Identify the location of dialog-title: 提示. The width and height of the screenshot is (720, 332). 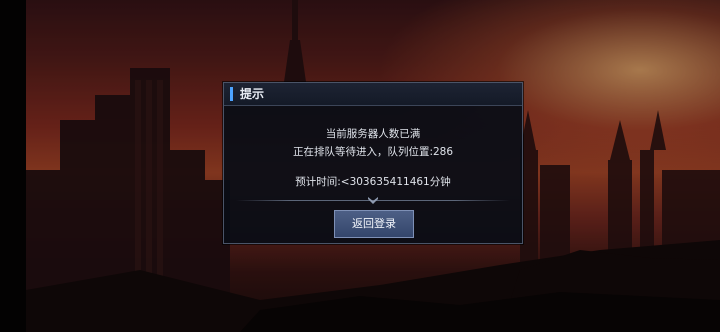
(252, 94).